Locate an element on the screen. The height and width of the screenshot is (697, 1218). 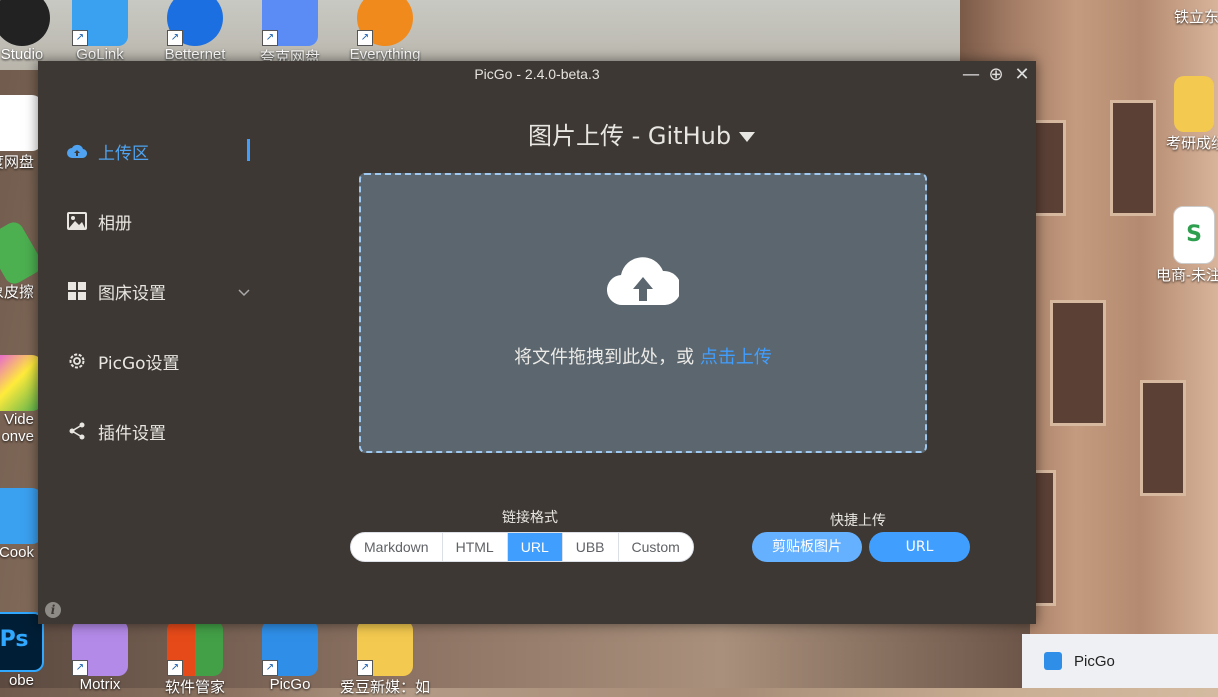
close-button: ✕ is located at coordinates (1022, 75).